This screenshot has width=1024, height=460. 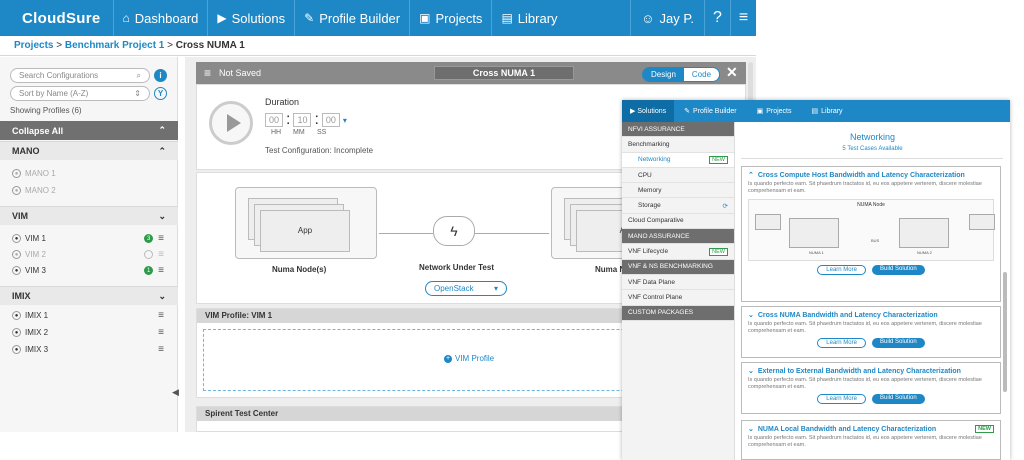 What do you see at coordinates (330, 120) in the screenshot?
I see `seconds-field: 00` at bounding box center [330, 120].